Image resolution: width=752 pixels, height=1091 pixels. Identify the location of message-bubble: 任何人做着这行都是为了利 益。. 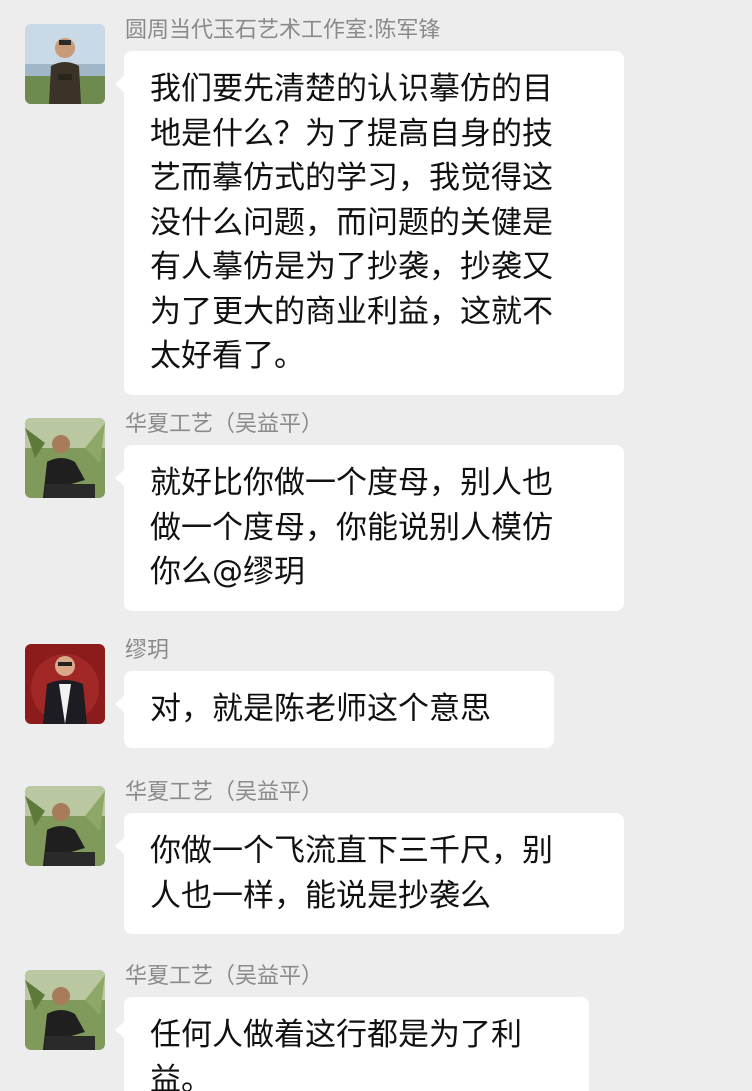
(352, 1044).